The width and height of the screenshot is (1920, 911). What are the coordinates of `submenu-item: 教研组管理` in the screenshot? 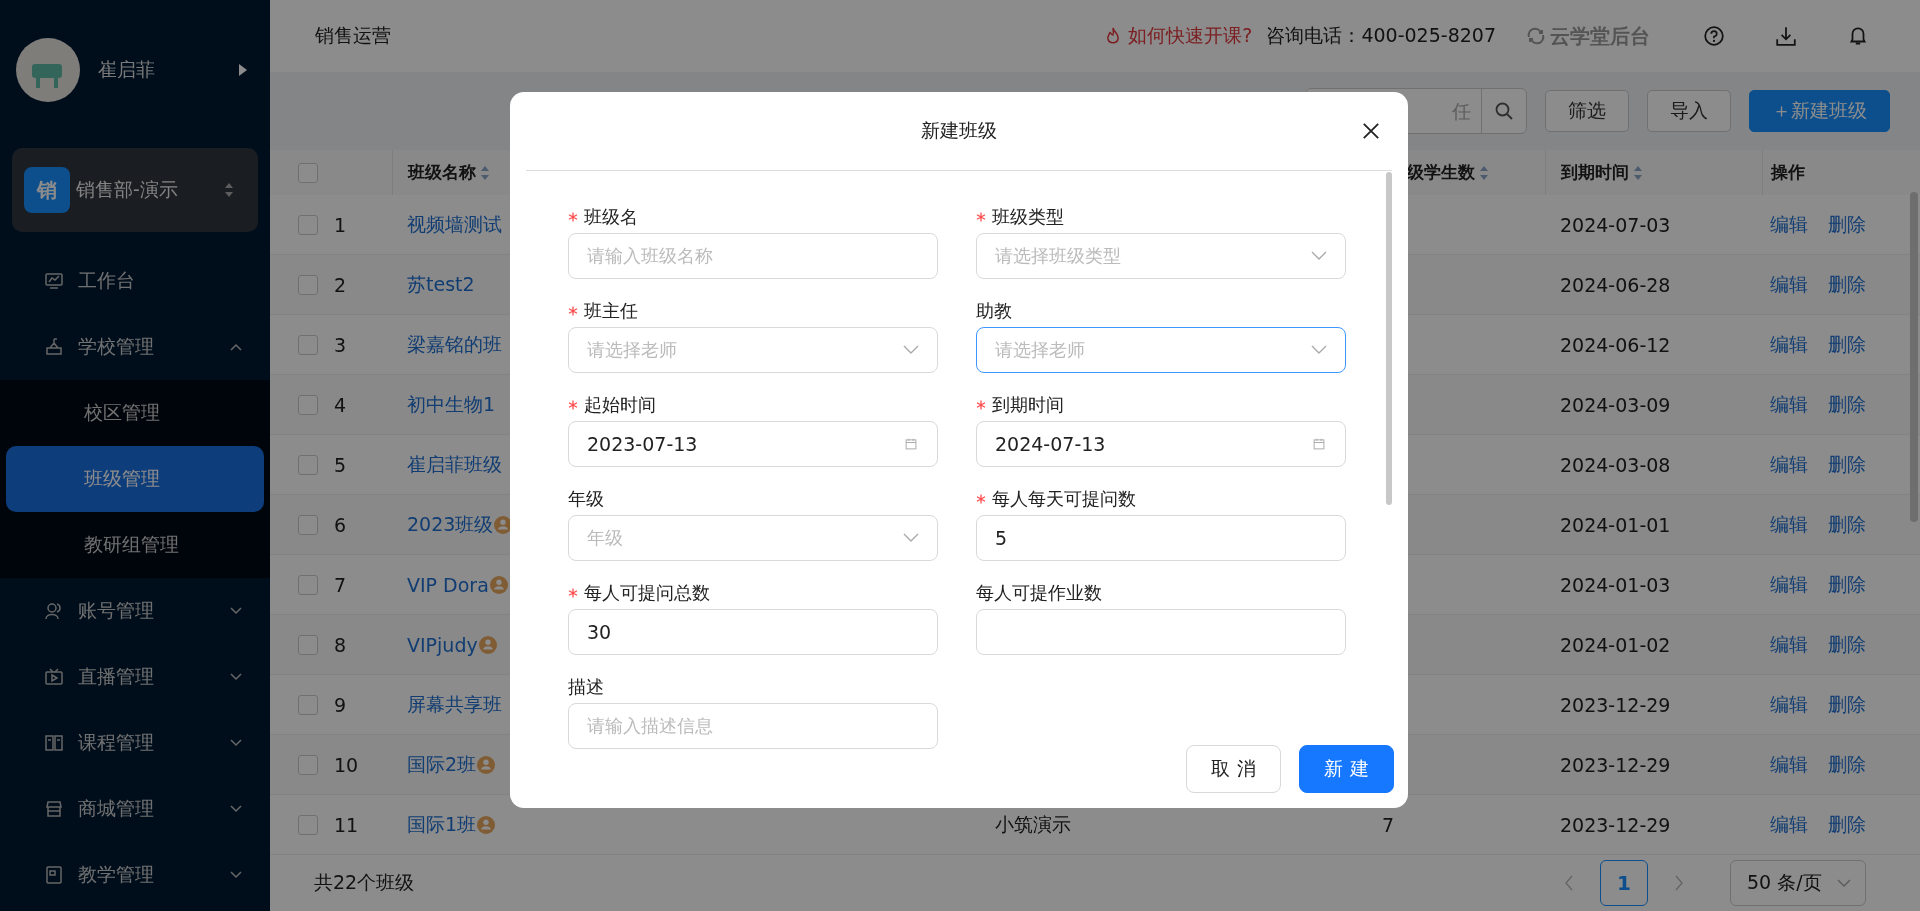 It's located at (135, 545).